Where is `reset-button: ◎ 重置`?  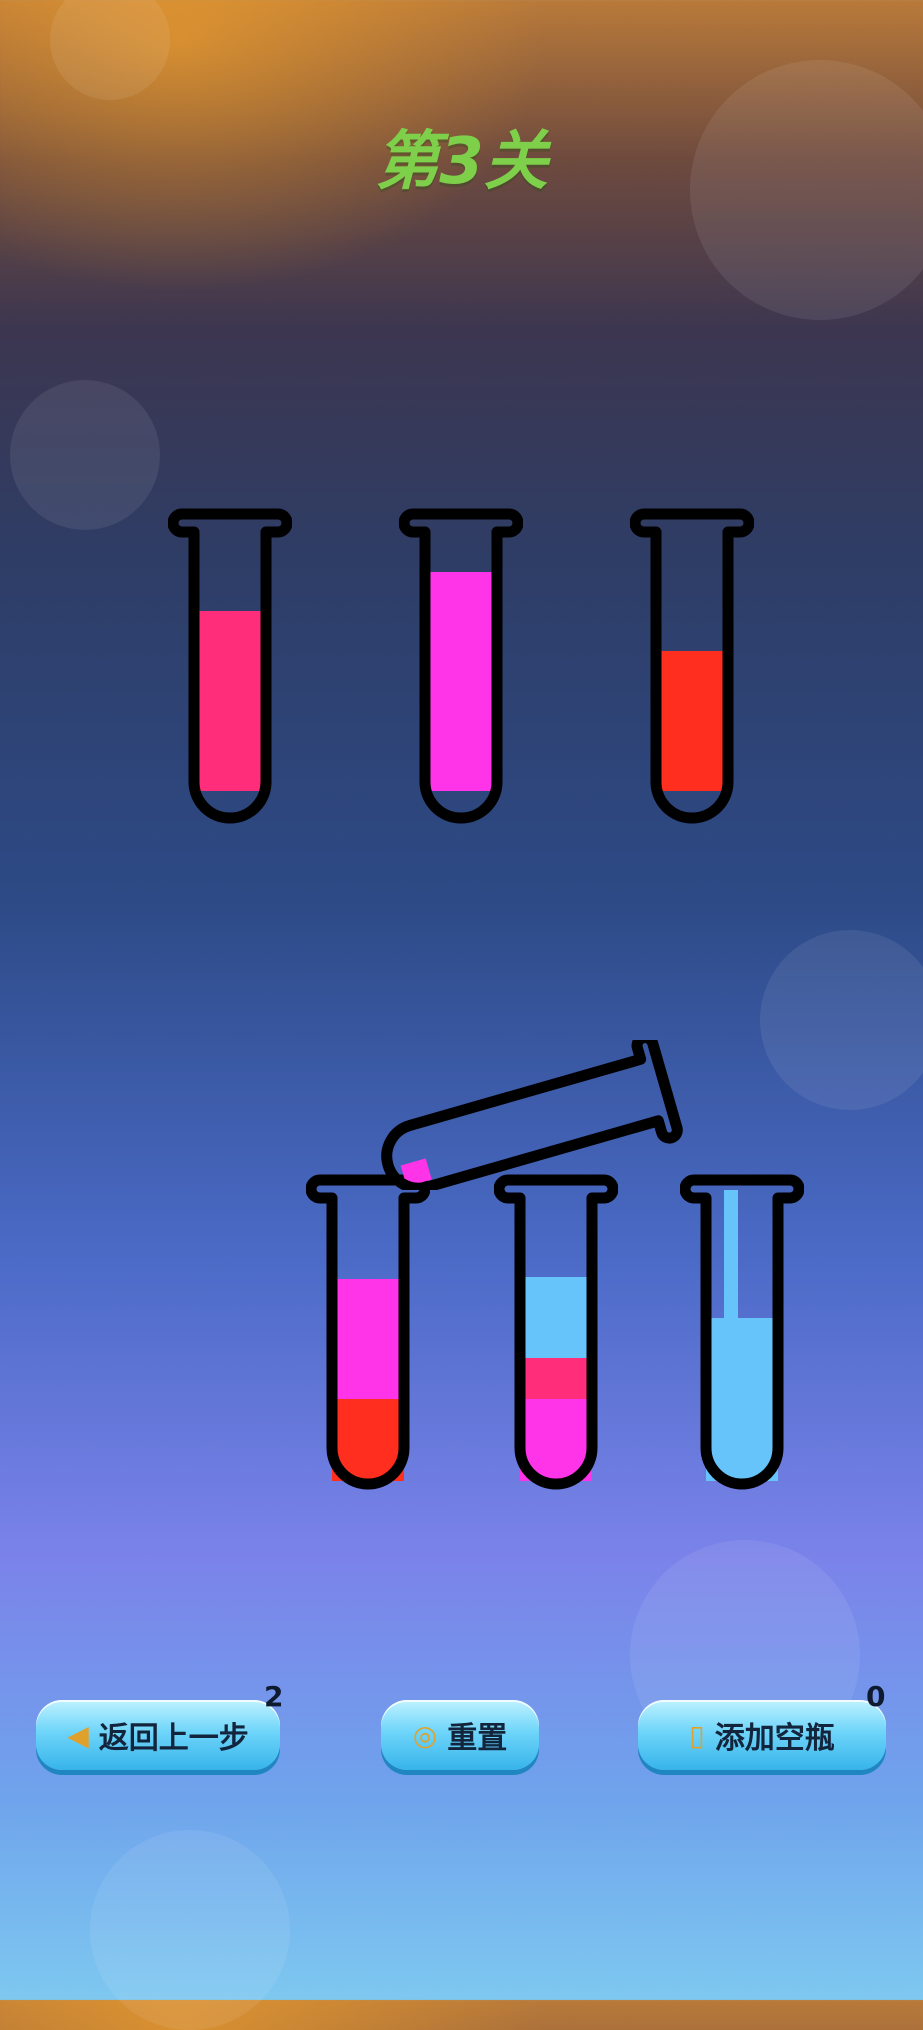 reset-button: ◎ 重置 is located at coordinates (460, 1735).